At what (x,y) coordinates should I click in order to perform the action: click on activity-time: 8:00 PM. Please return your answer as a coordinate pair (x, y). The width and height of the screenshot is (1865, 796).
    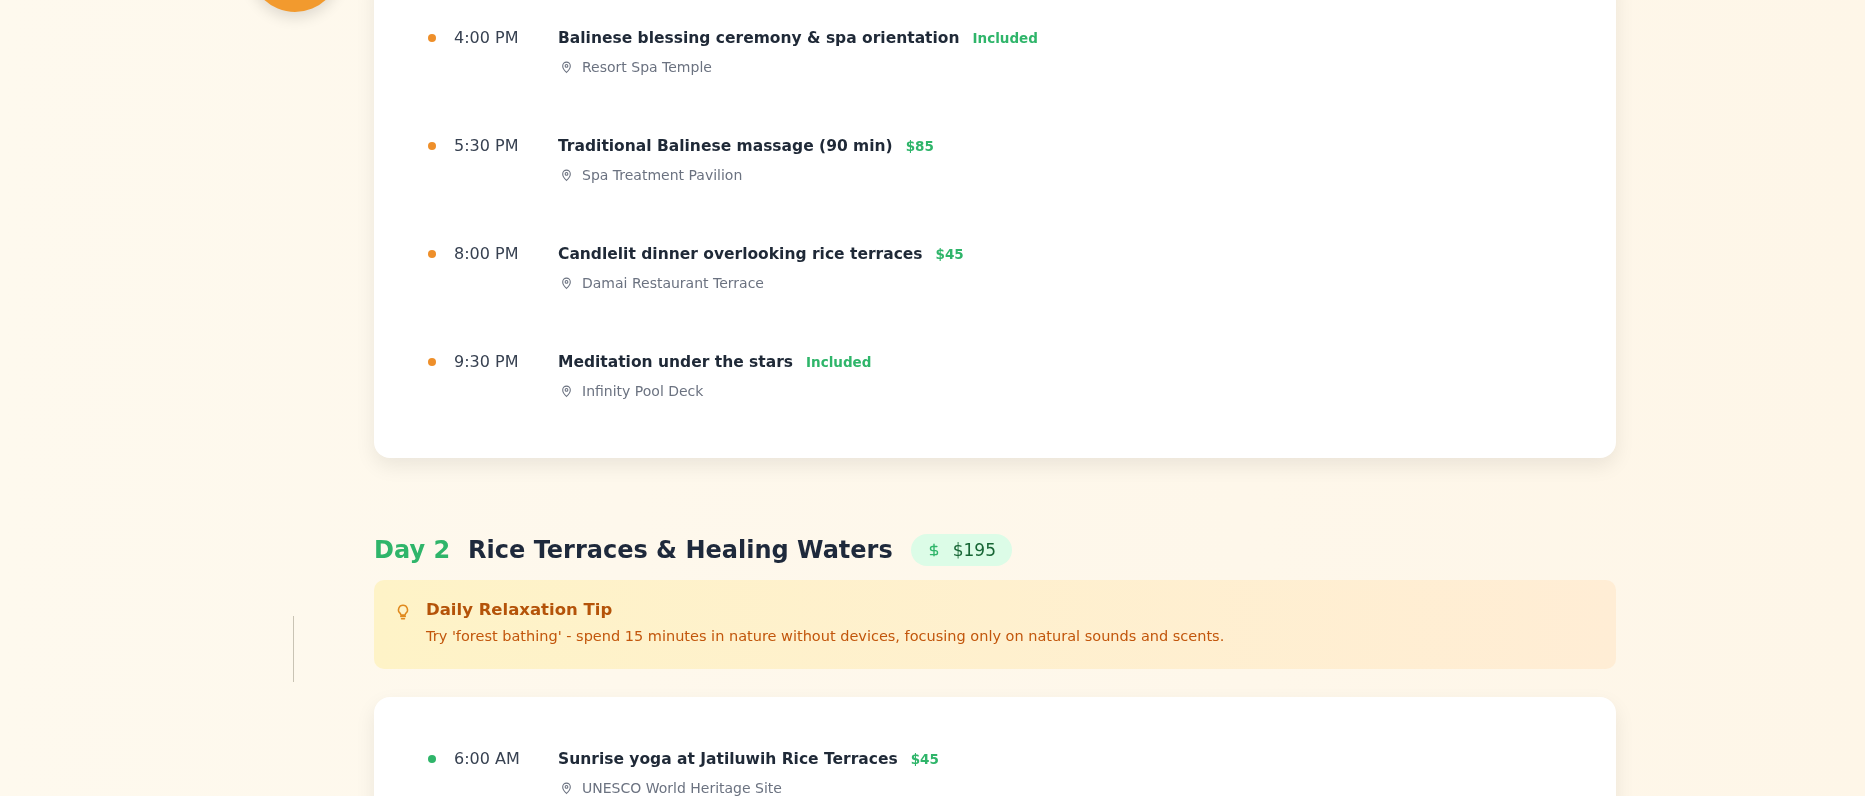
    Looking at the image, I should click on (487, 254).